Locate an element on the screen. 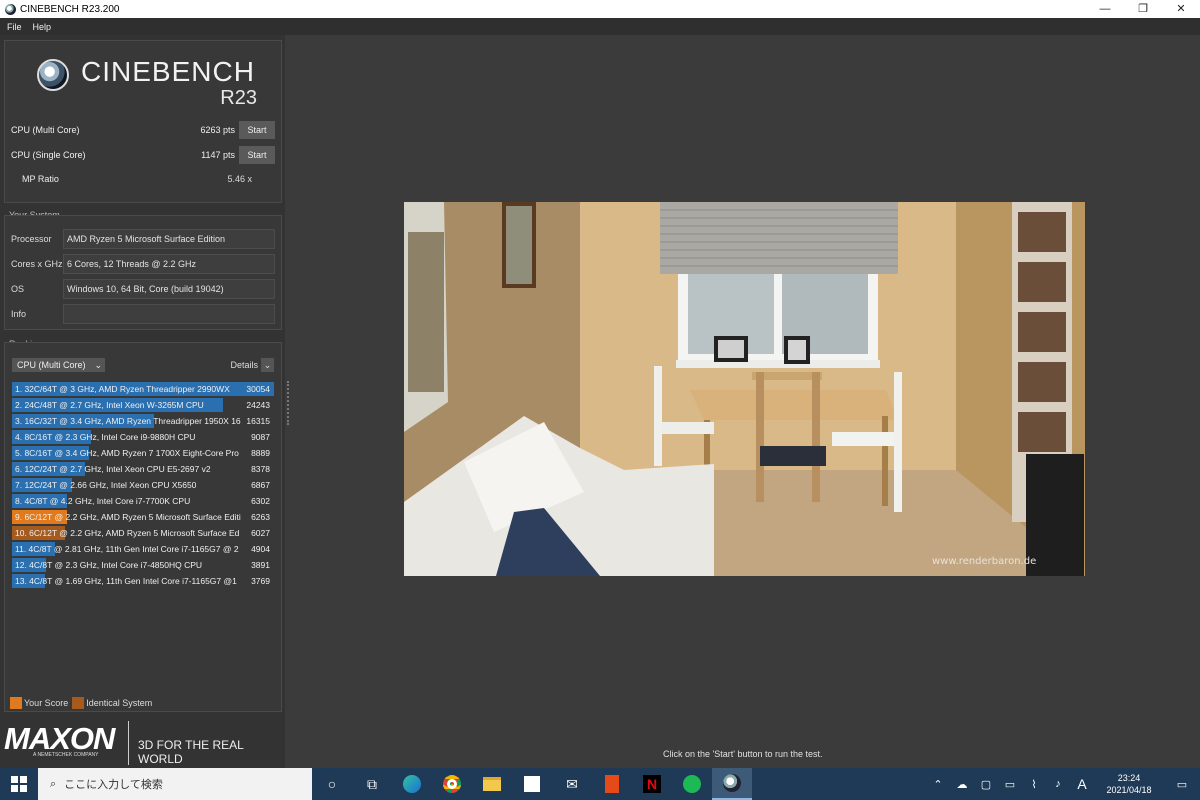 Image resolution: width=1200 pixels, height=800 pixels. mp-ratio-label: MP Ratio is located at coordinates (40, 179).